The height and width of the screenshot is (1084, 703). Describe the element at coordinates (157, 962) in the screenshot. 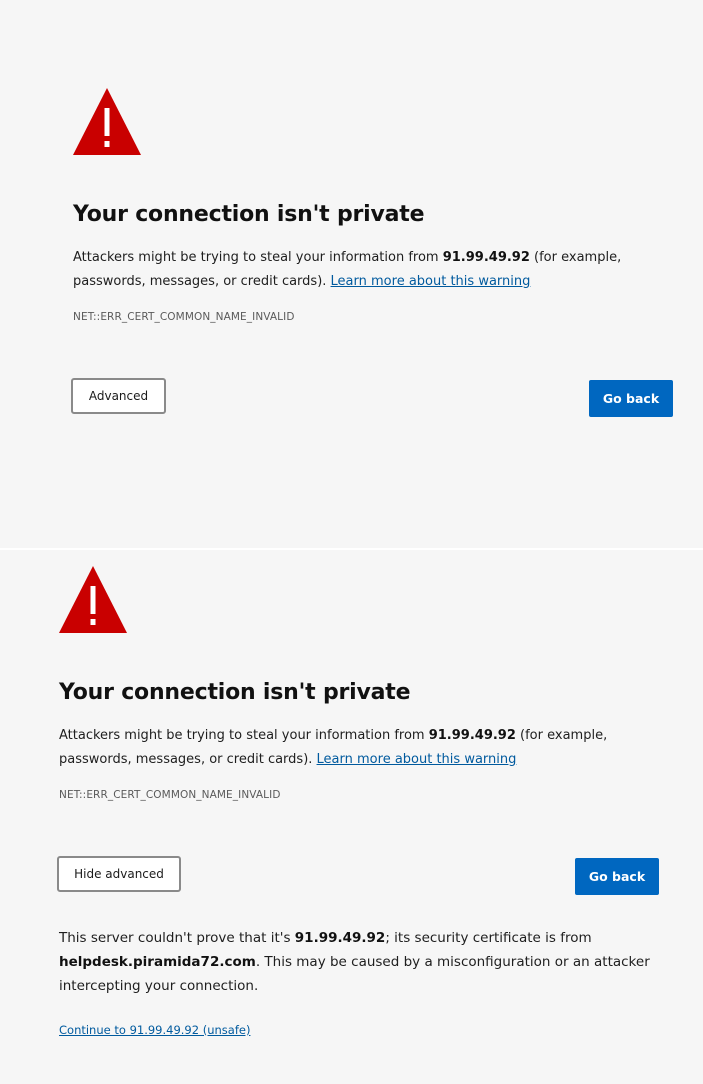

I see `certificate-domain: helpdesk.piramida72.com` at that location.